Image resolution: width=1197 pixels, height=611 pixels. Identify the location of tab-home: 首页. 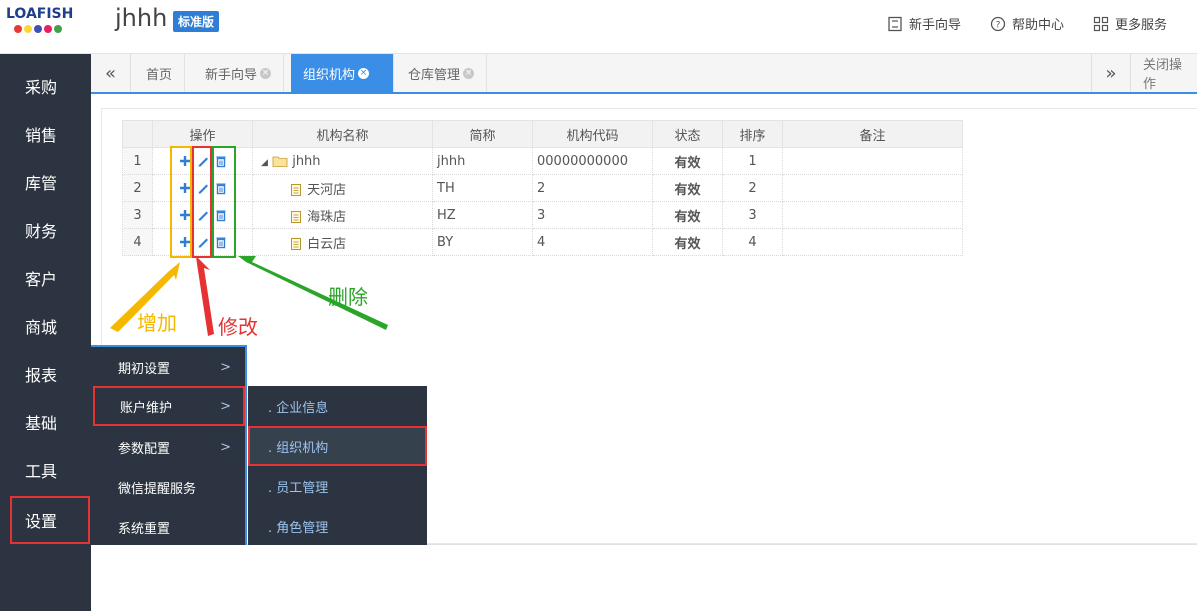
(160, 73).